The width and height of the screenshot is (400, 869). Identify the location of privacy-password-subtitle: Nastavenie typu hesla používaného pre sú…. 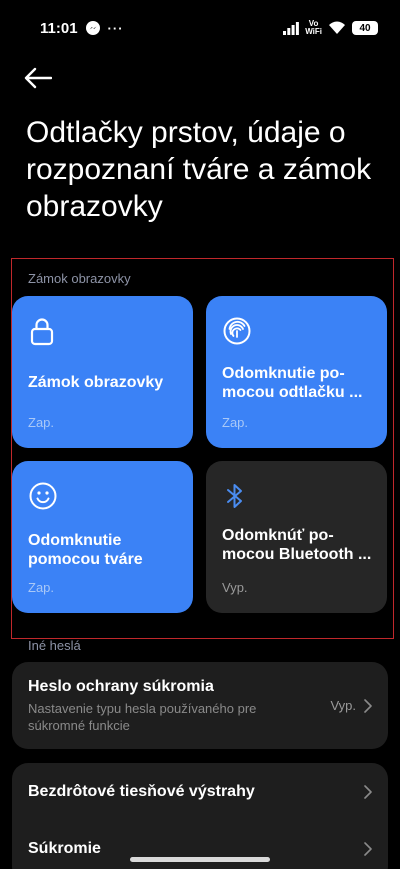
(142, 716).